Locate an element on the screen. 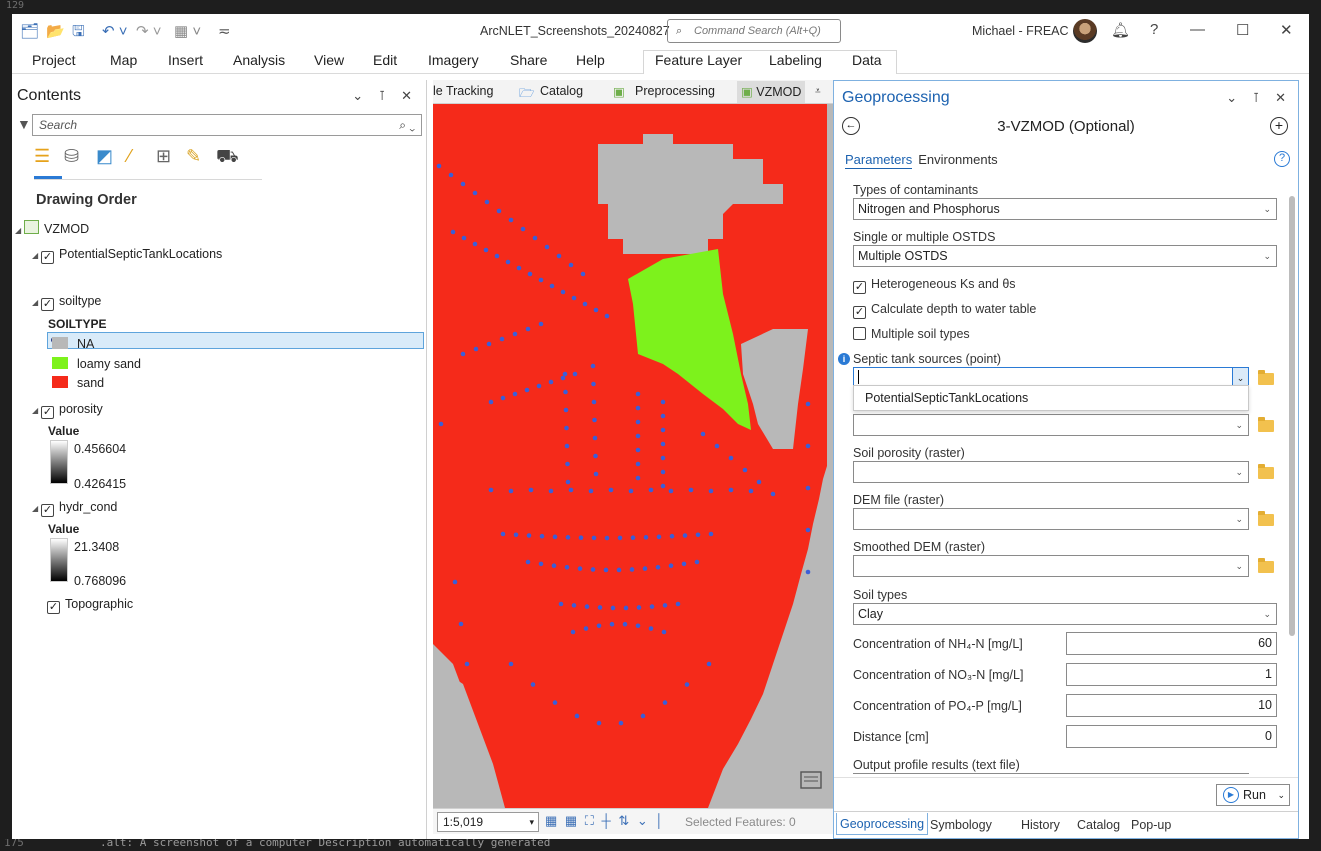 The height and width of the screenshot is (851, 1321). tab-geoprocessing: Geoprocessing is located at coordinates (882, 824).